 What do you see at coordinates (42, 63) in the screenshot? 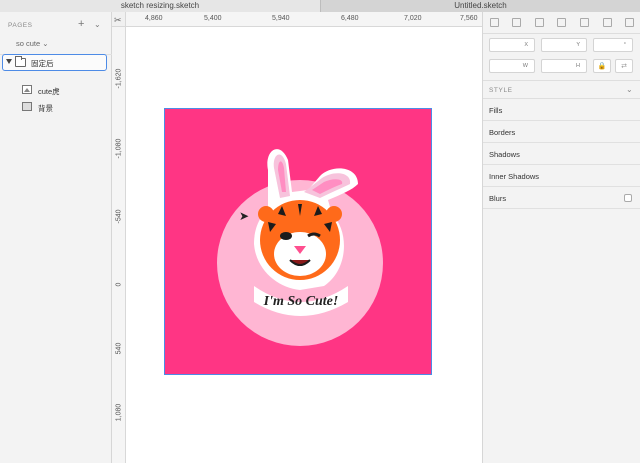
I see `layer-label: 固定后` at bounding box center [42, 63].